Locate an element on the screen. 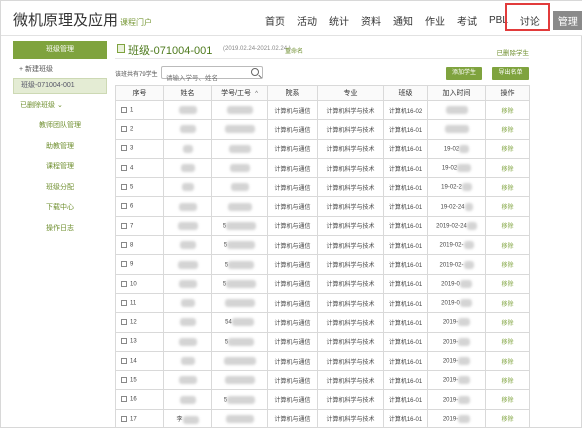 Image resolution: width=582 pixels, height=428 pixels. nav-item-4: 通知 is located at coordinates (403, 20).